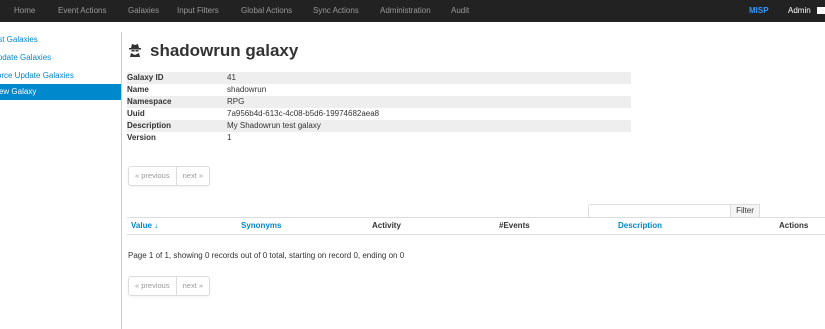  I want to click on nav-event-actions: Event Actions, so click(82, 11).